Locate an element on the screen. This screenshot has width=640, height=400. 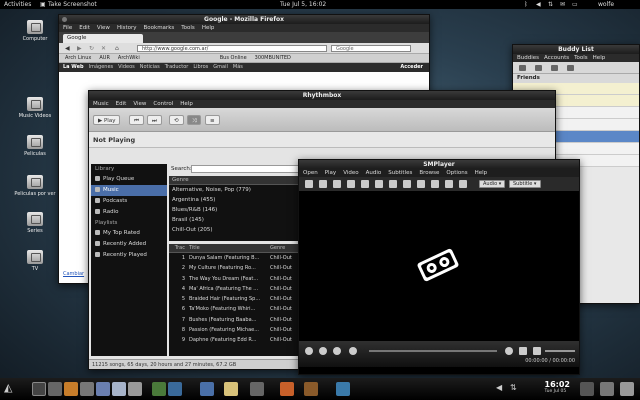
menu-play: Play is located at coordinates (330, 173).